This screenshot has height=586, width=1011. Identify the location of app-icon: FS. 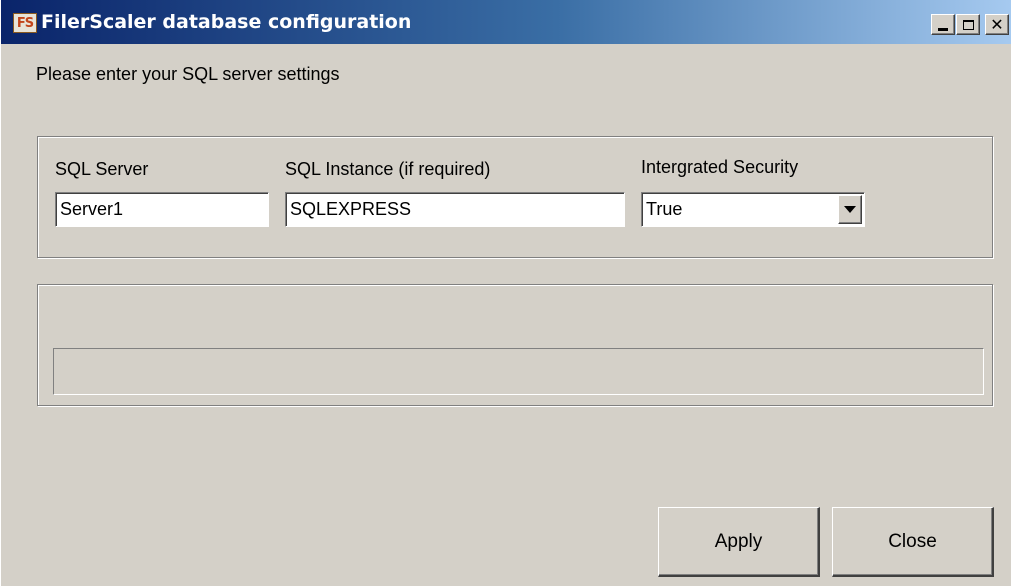
(25, 23).